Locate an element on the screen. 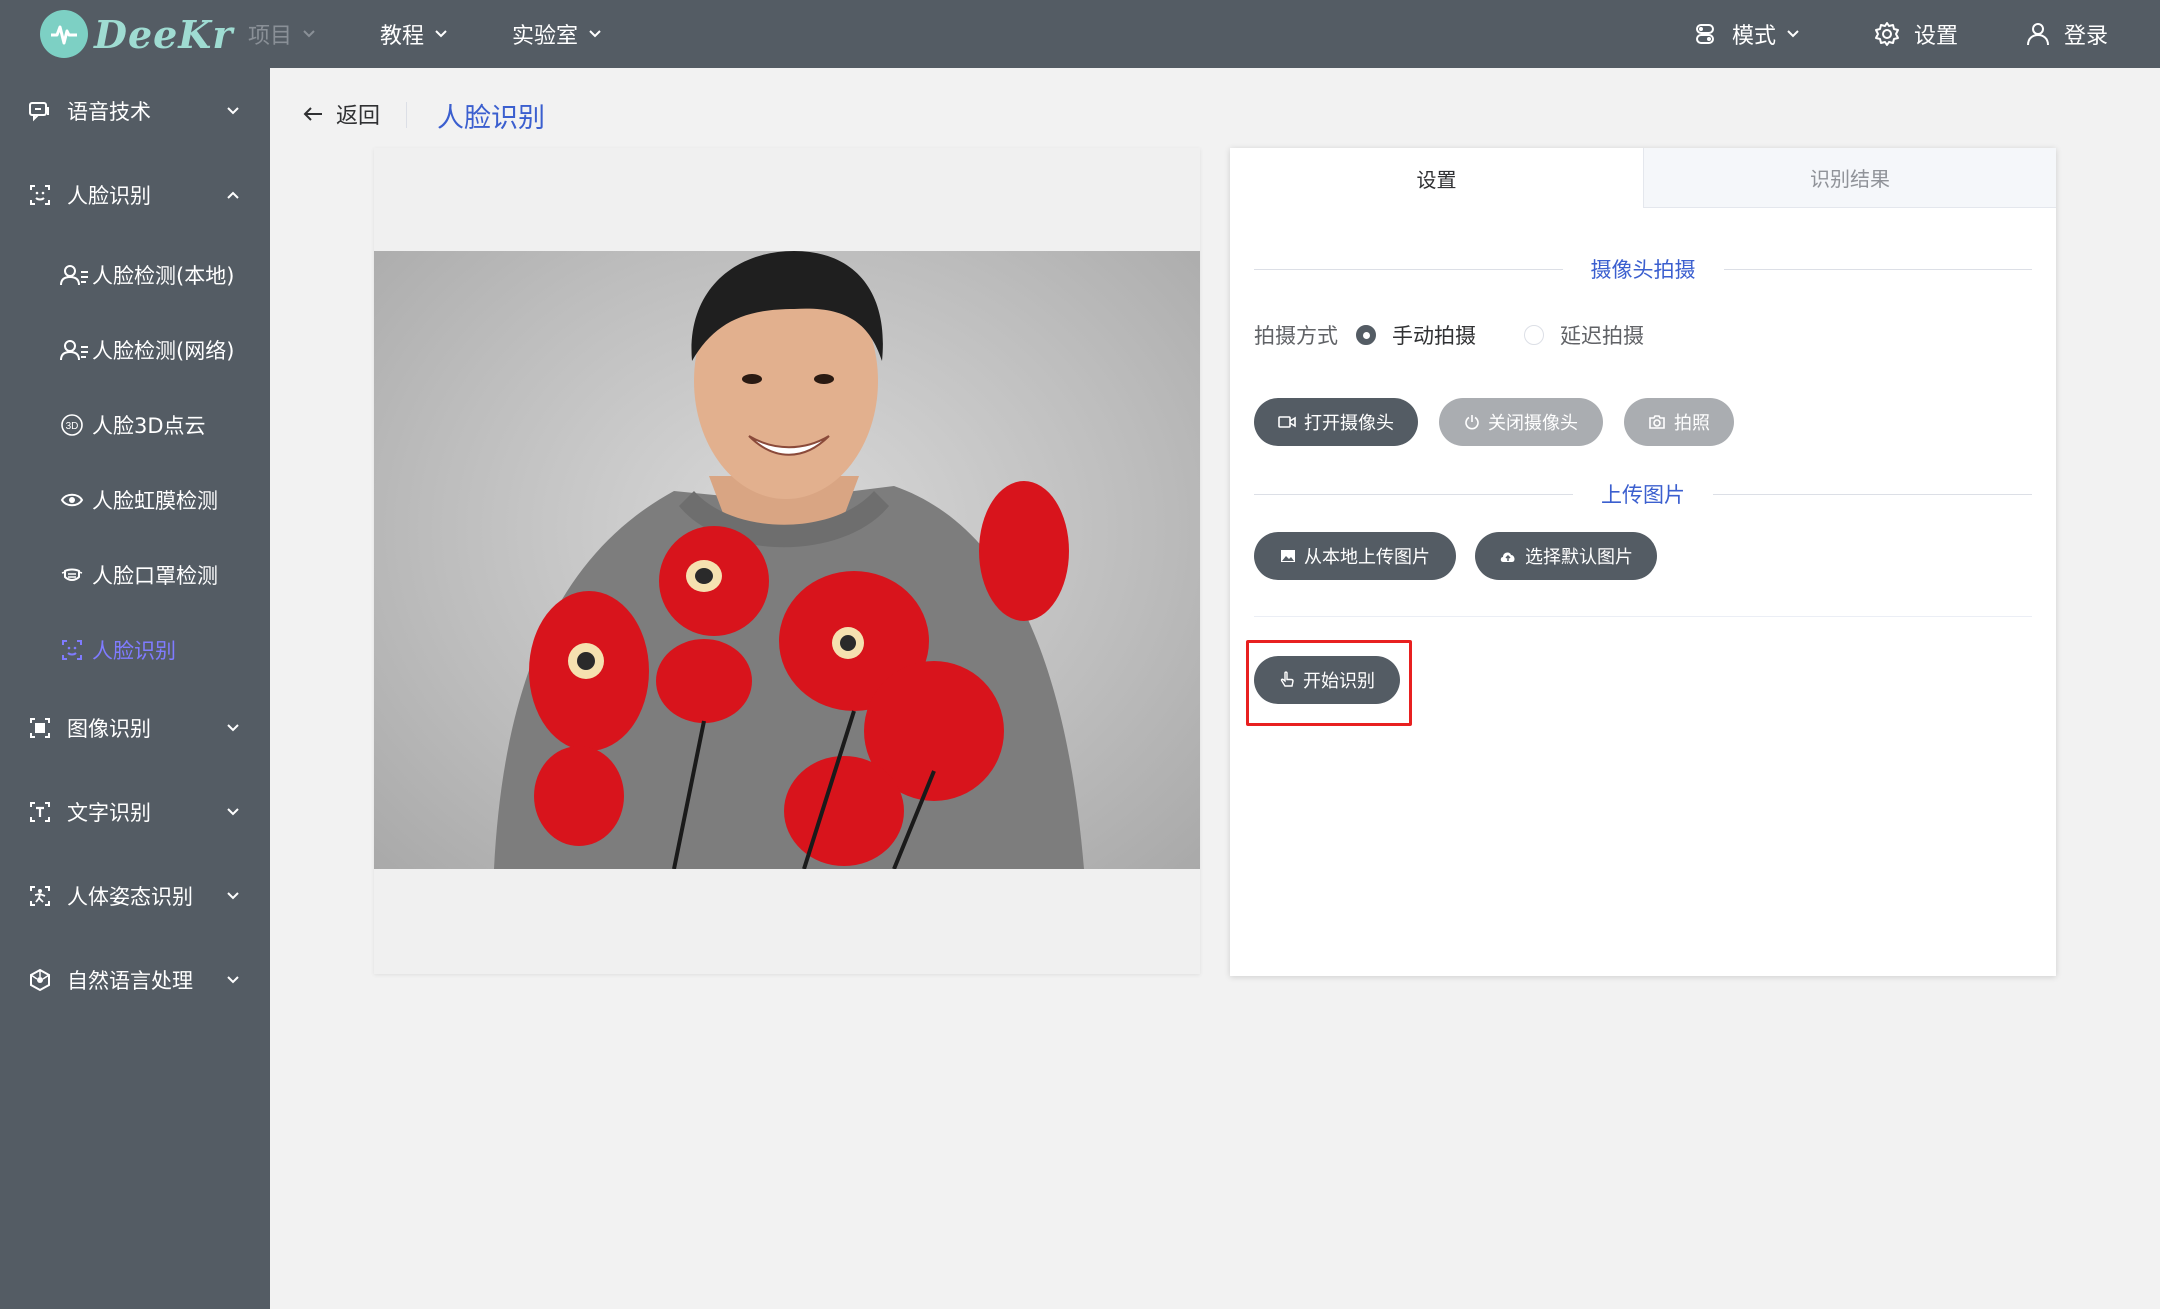 The image size is (2160, 1309). sidebar-item-label: 人脸3D点云 is located at coordinates (149, 426).